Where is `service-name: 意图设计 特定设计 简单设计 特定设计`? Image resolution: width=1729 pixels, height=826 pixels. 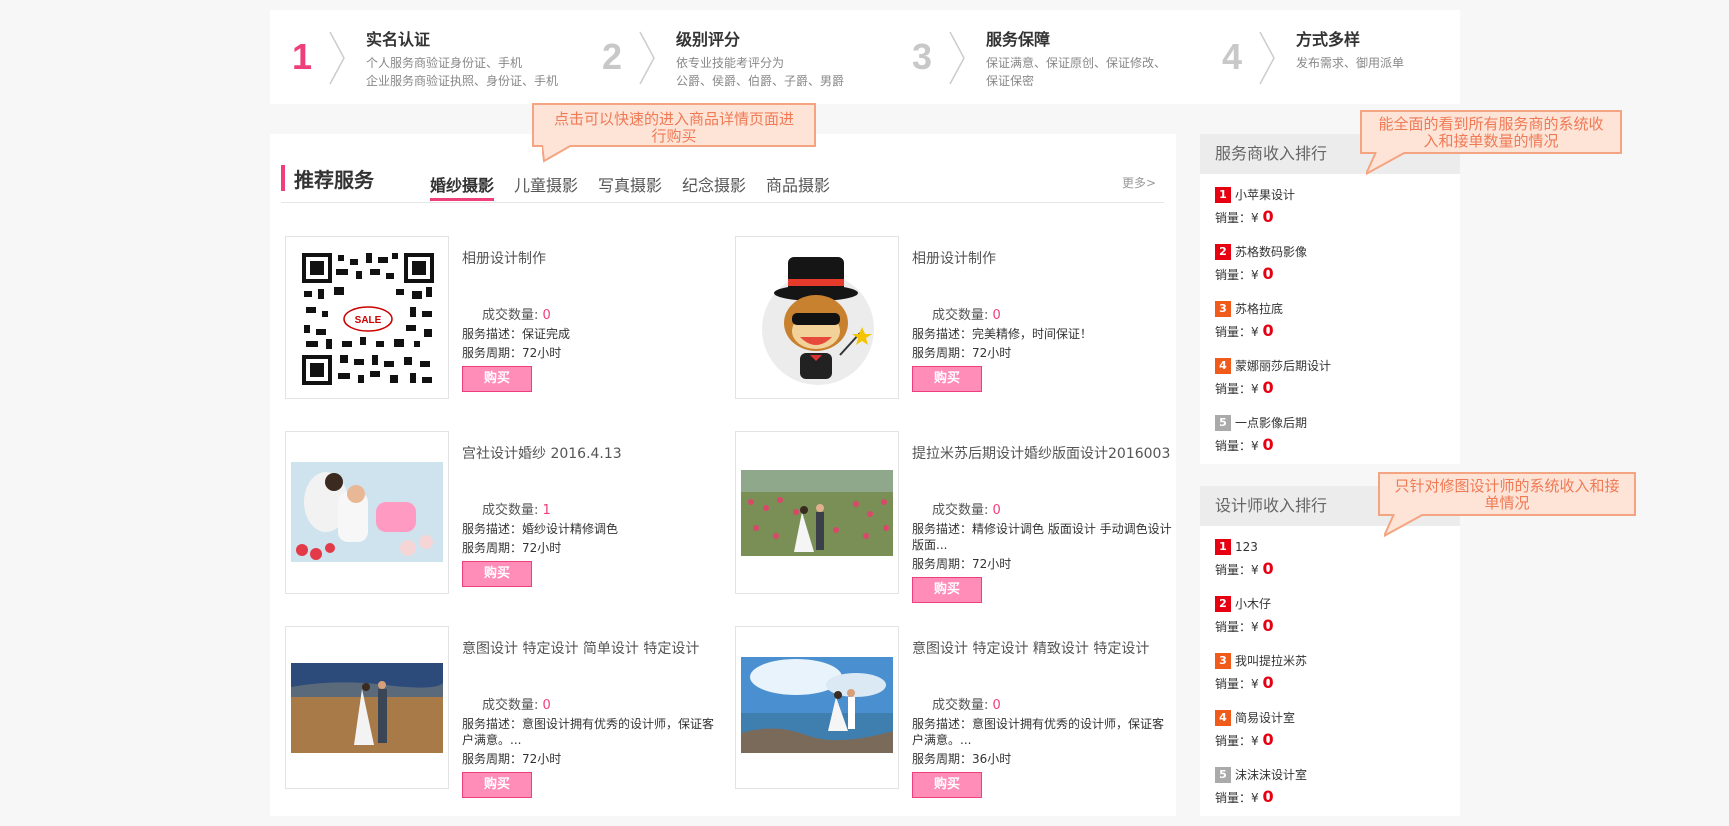
service-name: 意图设计 特定设计 简单设计 特定设计 is located at coordinates (580, 648).